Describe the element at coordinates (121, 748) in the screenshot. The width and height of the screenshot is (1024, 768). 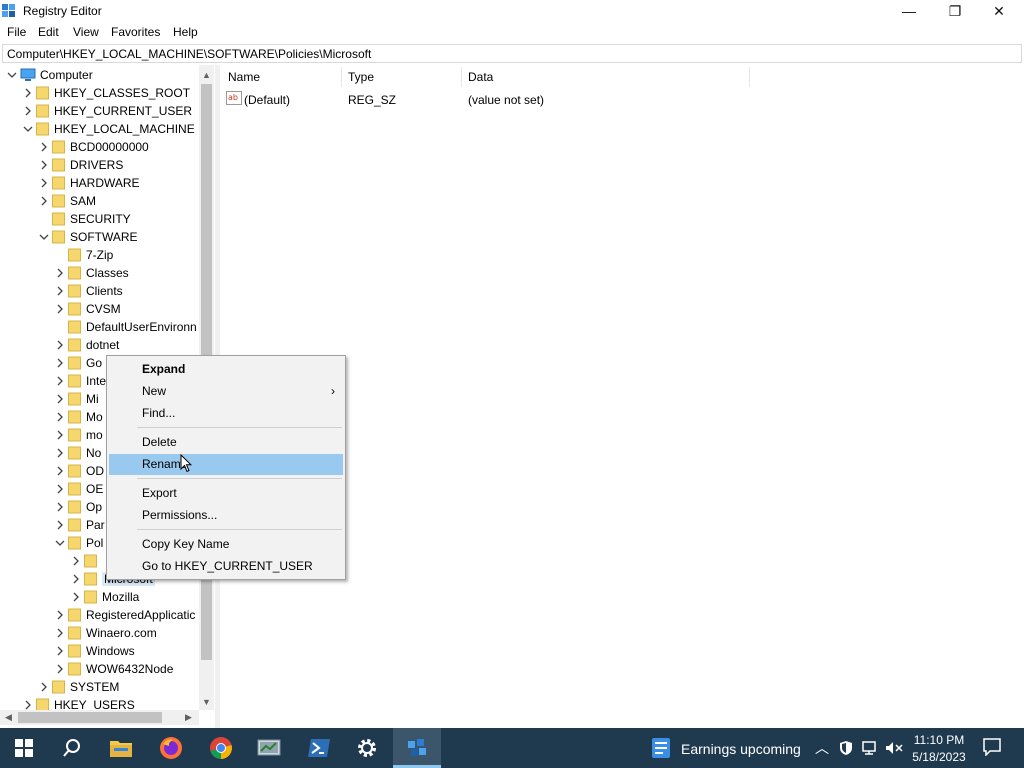
I see `file-explorer-icon` at that location.